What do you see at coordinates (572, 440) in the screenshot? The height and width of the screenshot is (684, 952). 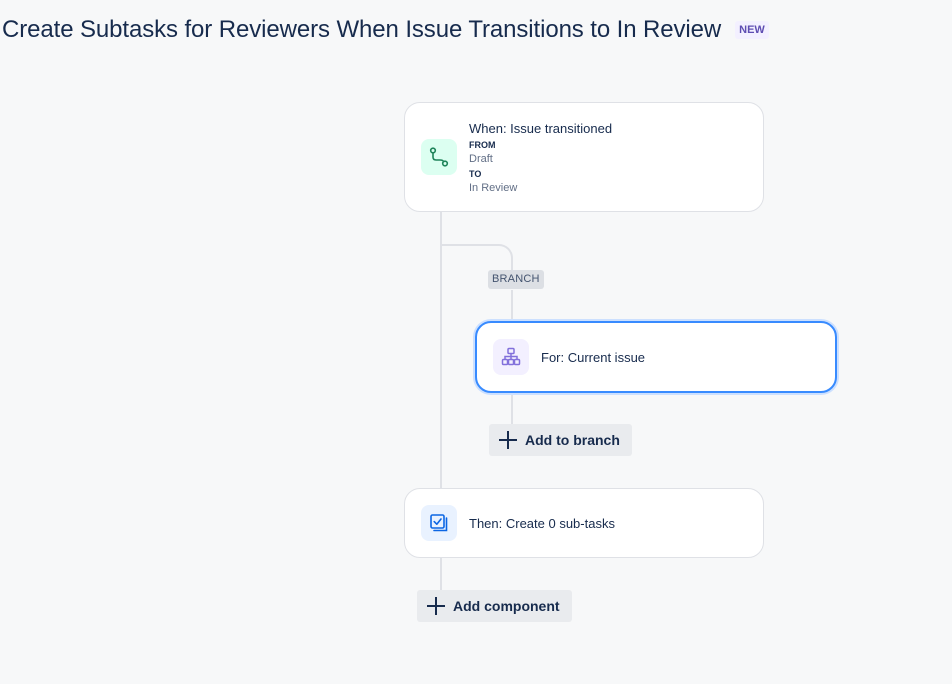 I see `add-to-branch-label: Add to branch` at bounding box center [572, 440].